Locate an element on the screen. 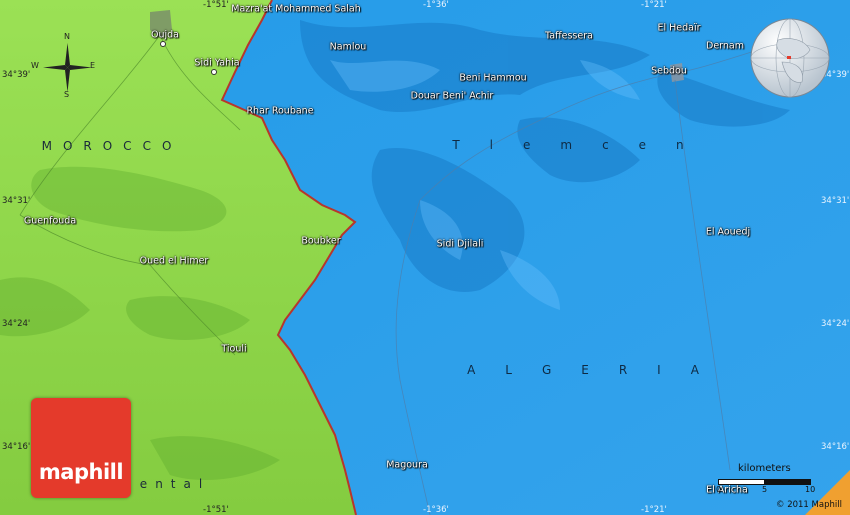  place-dernam: Dernam is located at coordinates (725, 46).